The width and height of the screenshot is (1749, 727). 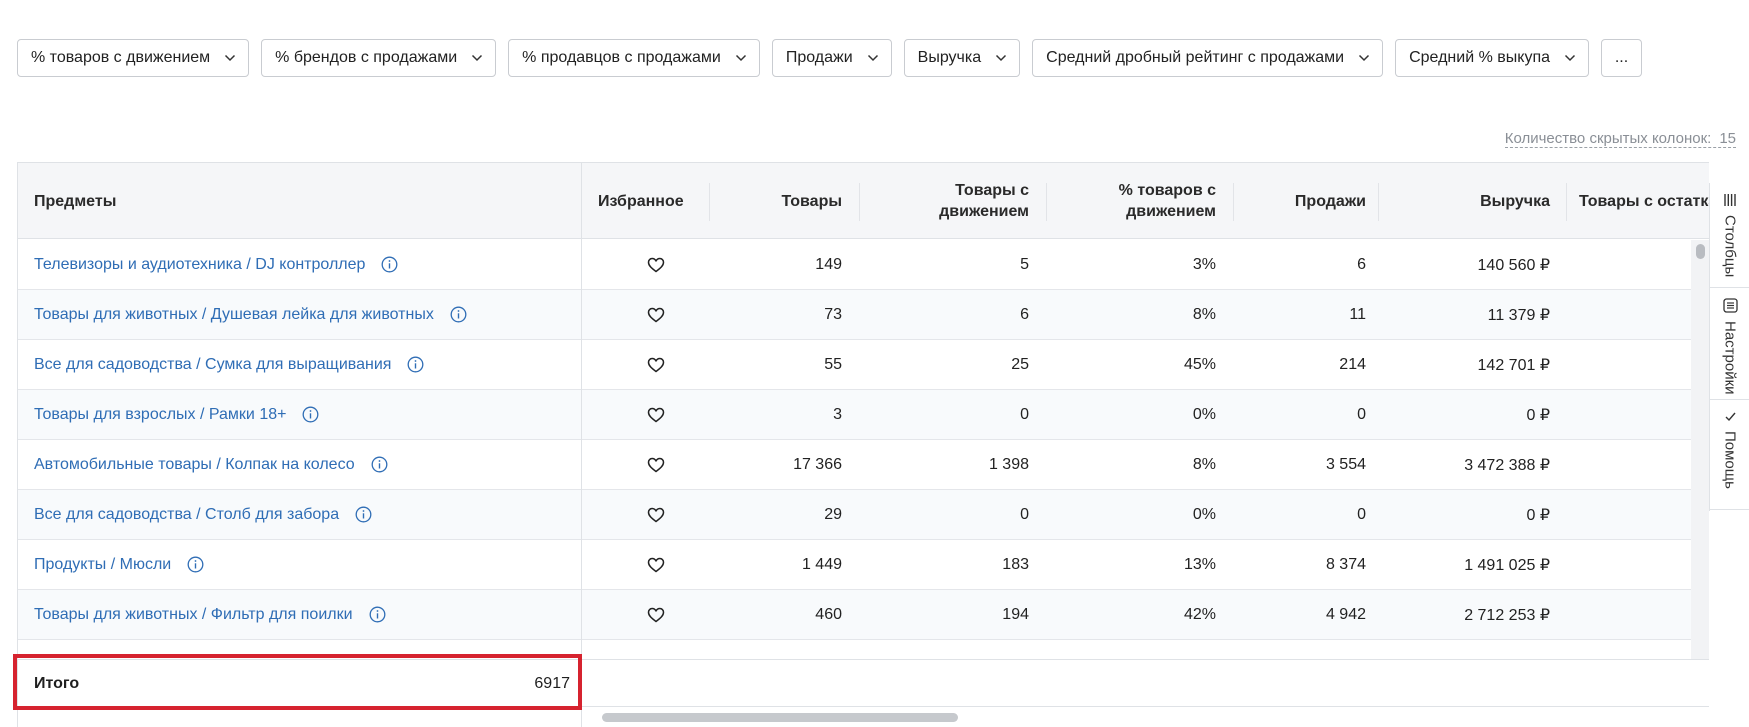 I want to click on filter-chip-sales: Продажи, so click(x=831, y=58).